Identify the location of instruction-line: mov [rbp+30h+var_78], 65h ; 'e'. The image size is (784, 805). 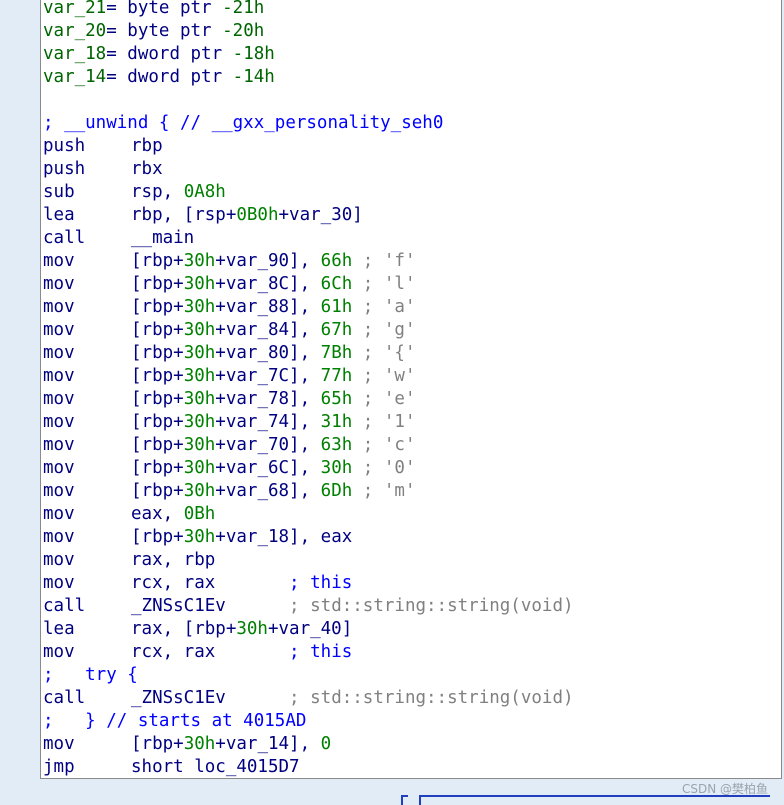
(412, 399).